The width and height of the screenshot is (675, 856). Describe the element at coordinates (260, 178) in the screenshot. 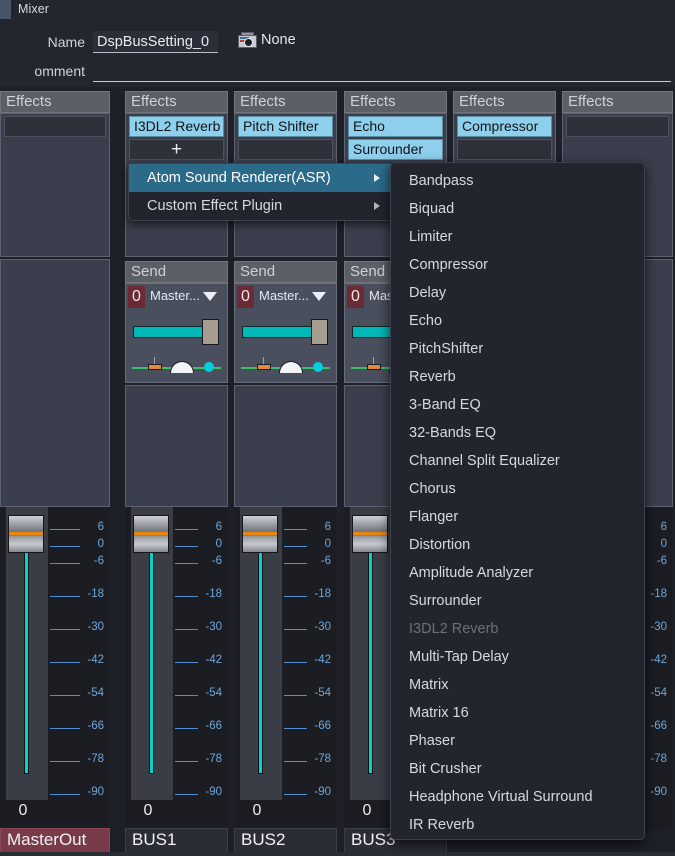

I see `context-menu-item: Atom Sound Renderer(ASR)` at that location.